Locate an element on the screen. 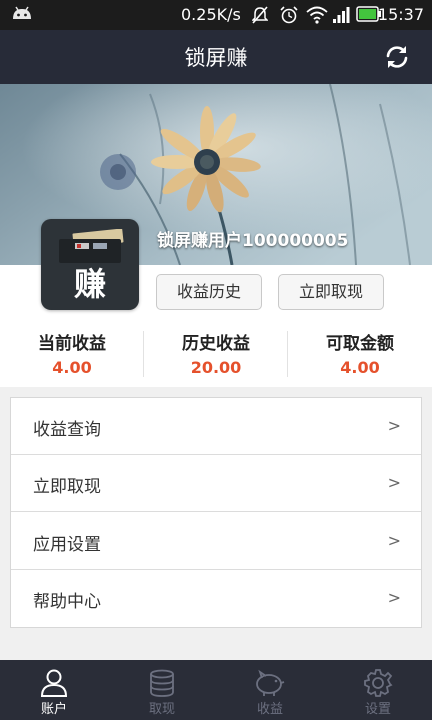 The height and width of the screenshot is (720, 432). stat-total-earnings: 历史收益 20.00 is located at coordinates (216, 353).